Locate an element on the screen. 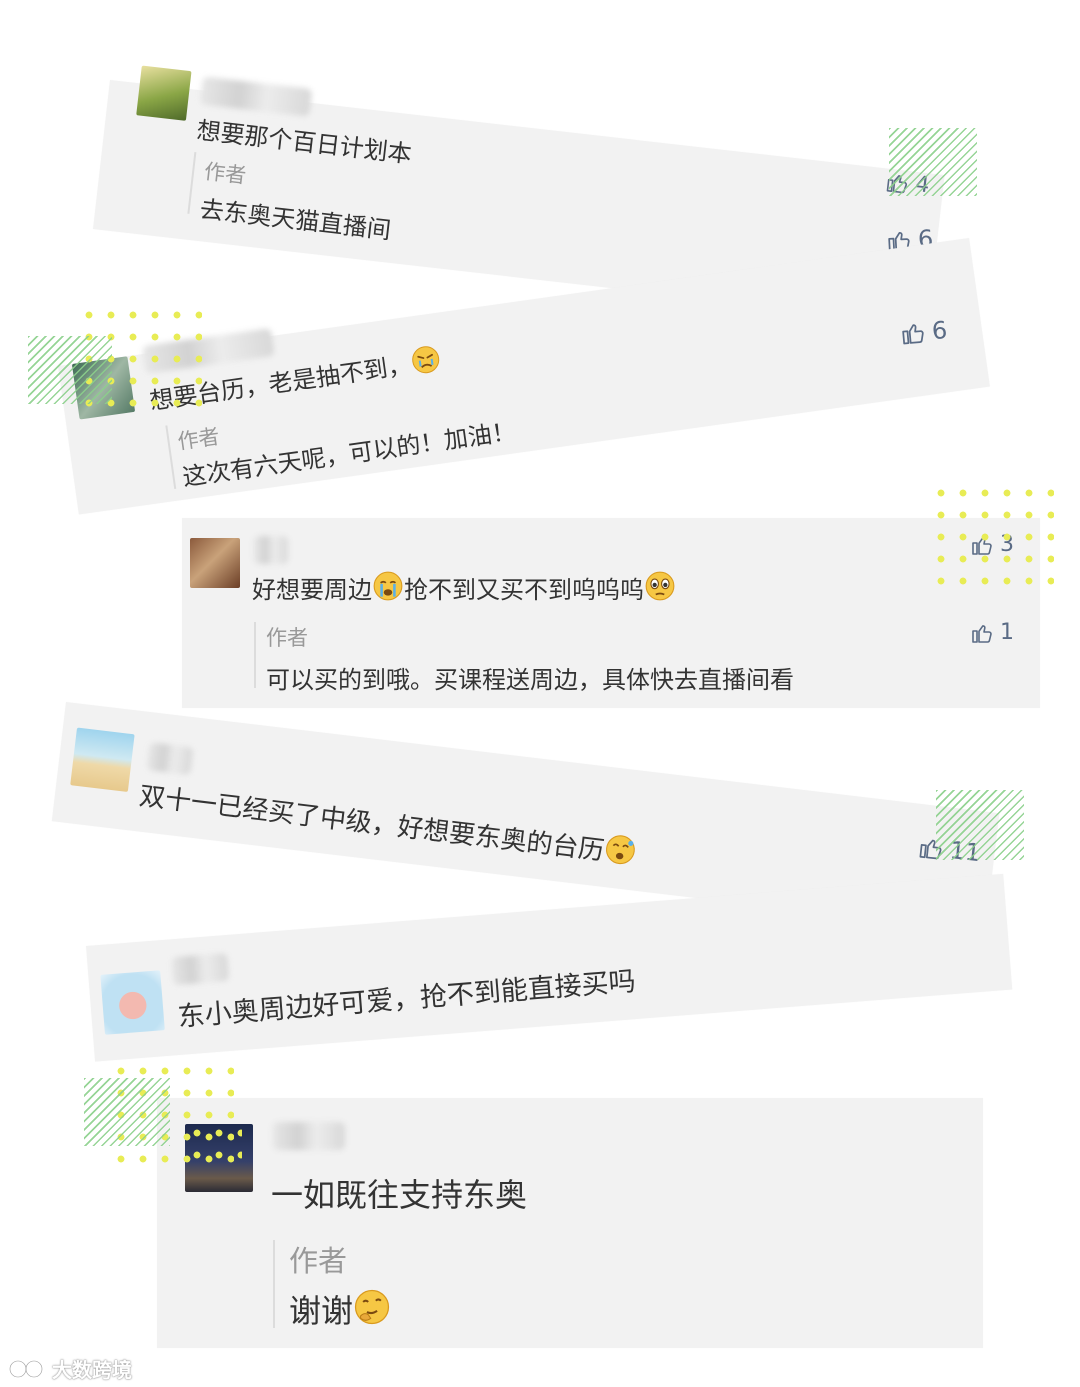 Image resolution: width=1080 pixels, height=1387 pixels. like-count: 1 is located at coordinates (1007, 632).